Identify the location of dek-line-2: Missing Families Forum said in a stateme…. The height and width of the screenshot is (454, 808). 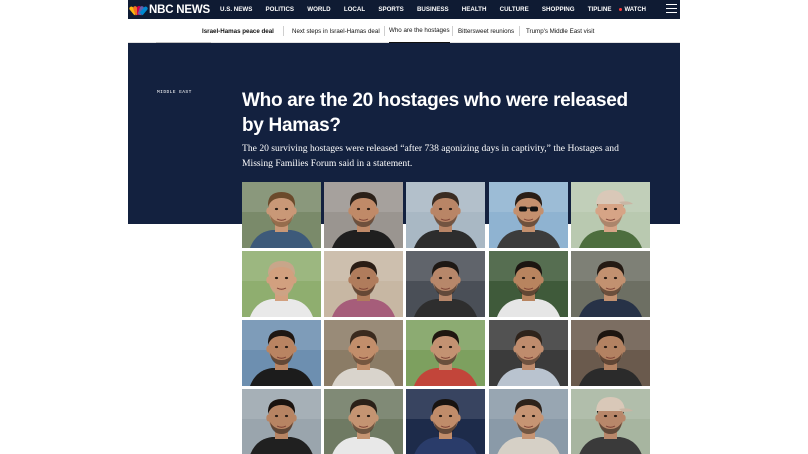
(327, 163).